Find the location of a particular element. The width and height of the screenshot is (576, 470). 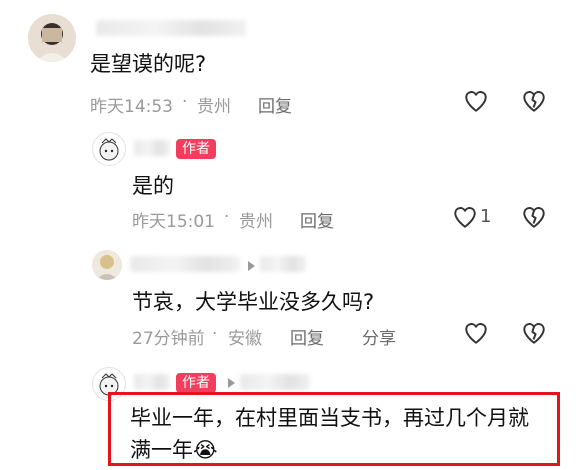

comment-text: 是望谟的呢? is located at coordinates (148, 64).